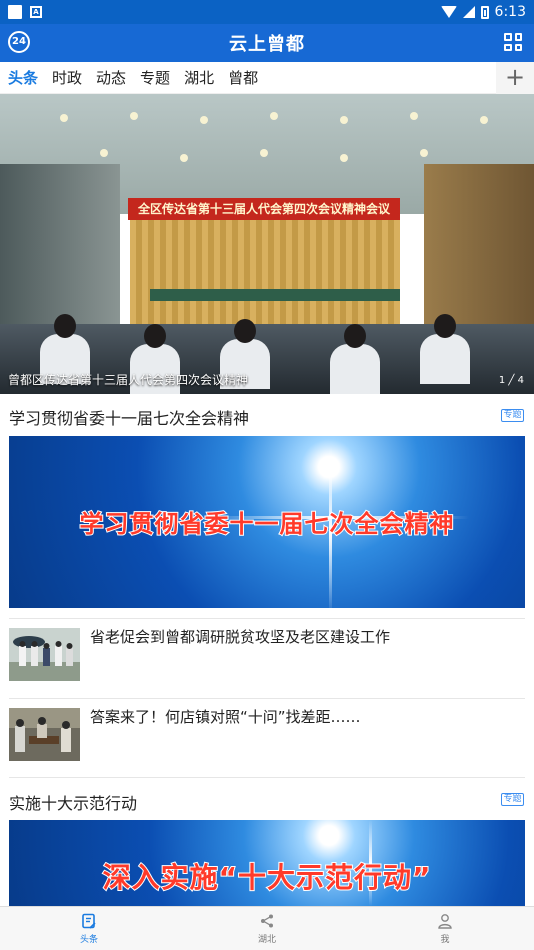 This screenshot has height=950, width=534. I want to click on topic-banner: 深入实施“十大示范行动”, so click(267, 863).